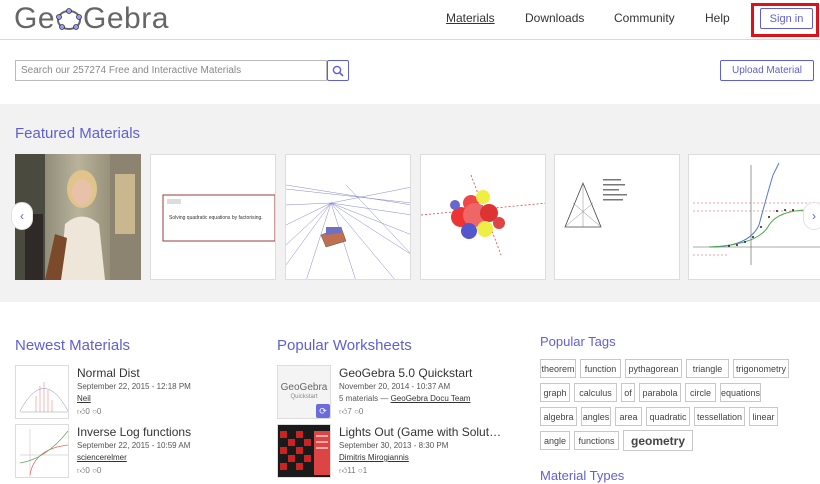 The image size is (820, 484). Describe the element at coordinates (405, 373) in the screenshot. I see `worksheet-title: GeoGebra 5.0 Quickstart` at that location.